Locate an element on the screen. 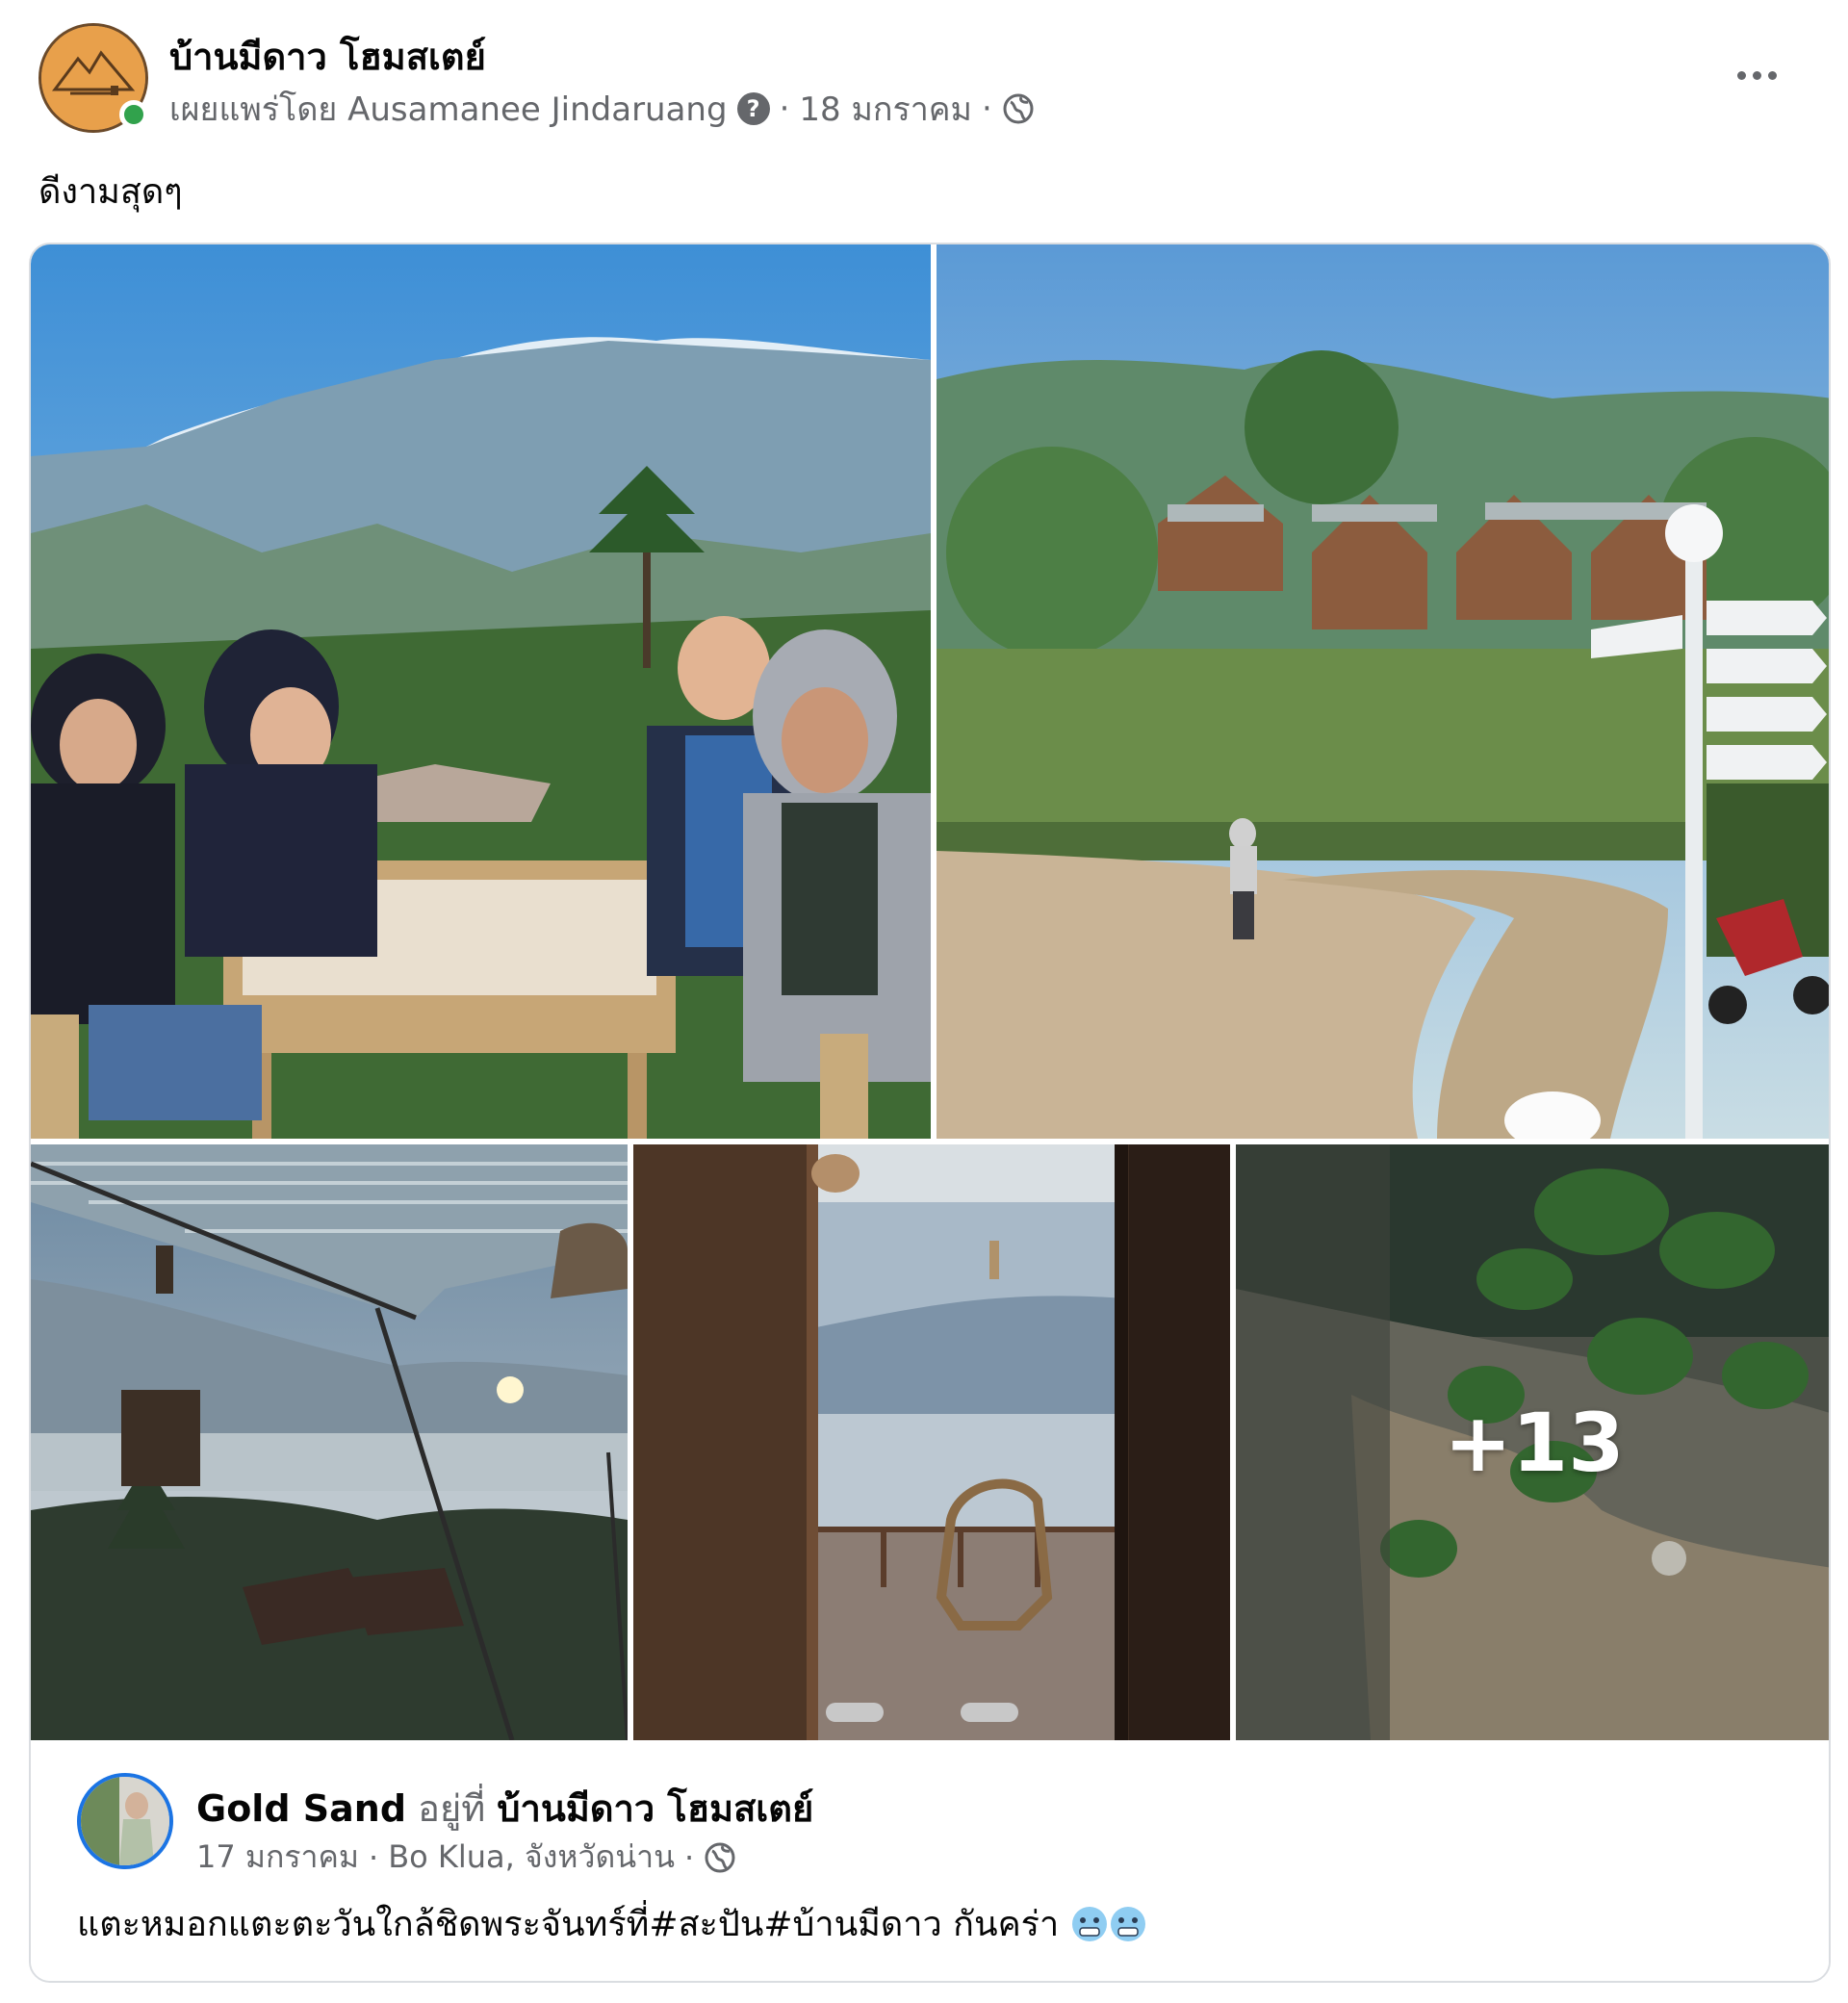 The width and height of the screenshot is (1848, 2003). photo-strawberry-more: +13 is located at coordinates (1532, 1442).